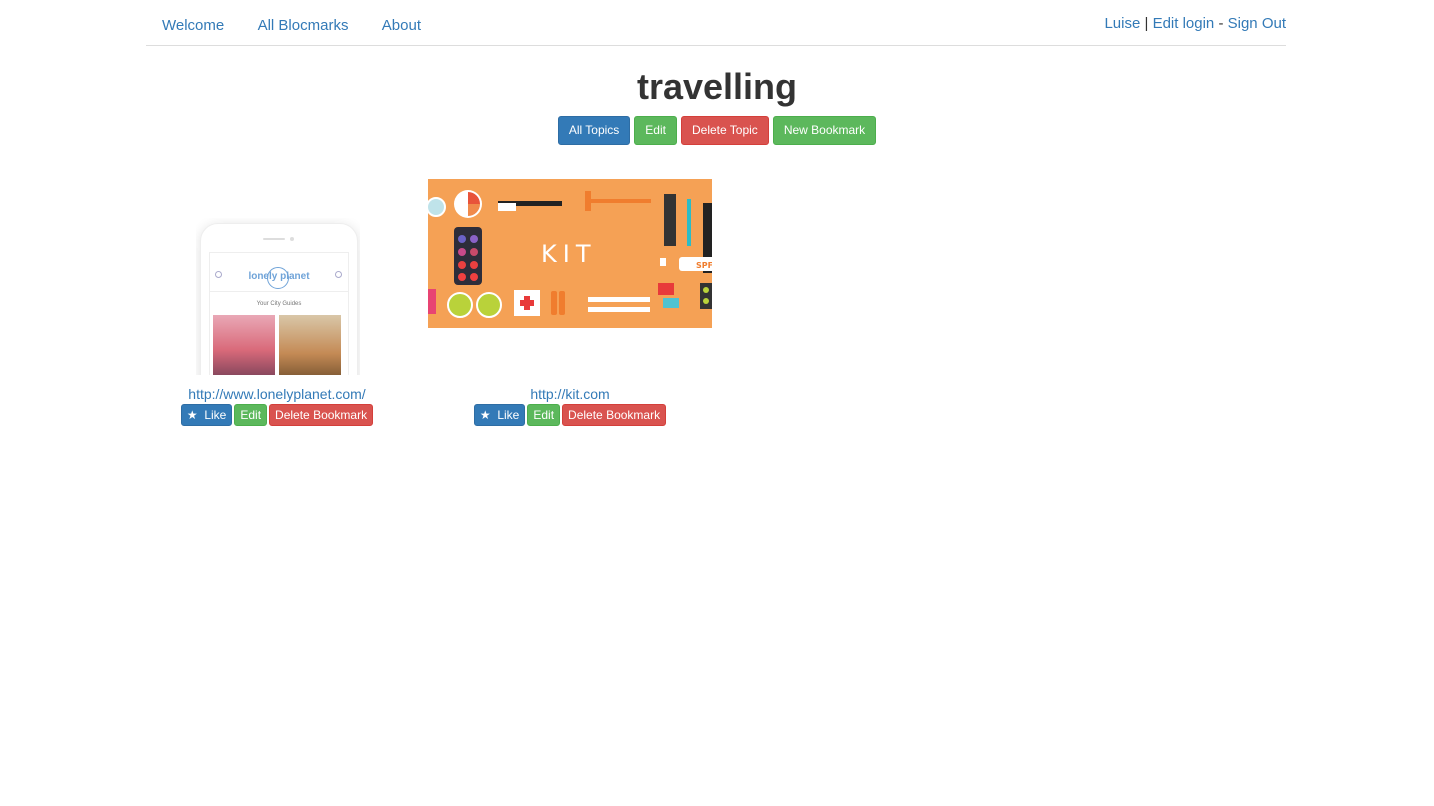 Image resolution: width=1434 pixels, height=806 pixels. What do you see at coordinates (193, 25) in the screenshot?
I see `nav-welcome-link: Welcome` at bounding box center [193, 25].